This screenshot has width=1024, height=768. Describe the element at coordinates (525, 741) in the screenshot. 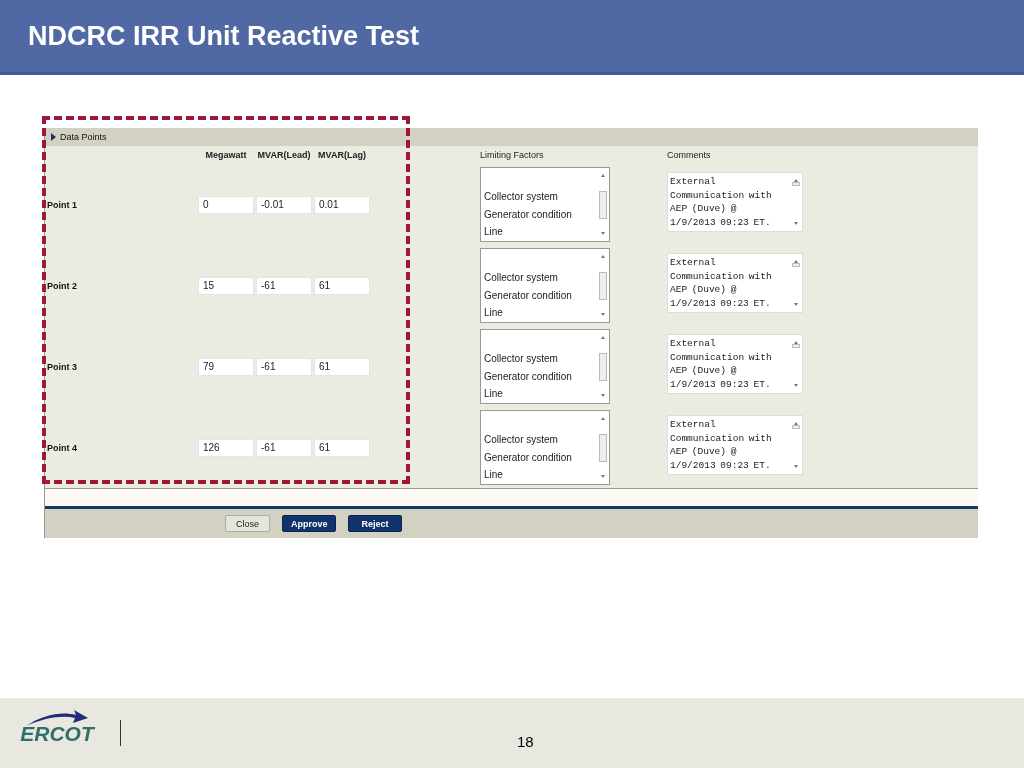

I see `page-number: 18` at that location.